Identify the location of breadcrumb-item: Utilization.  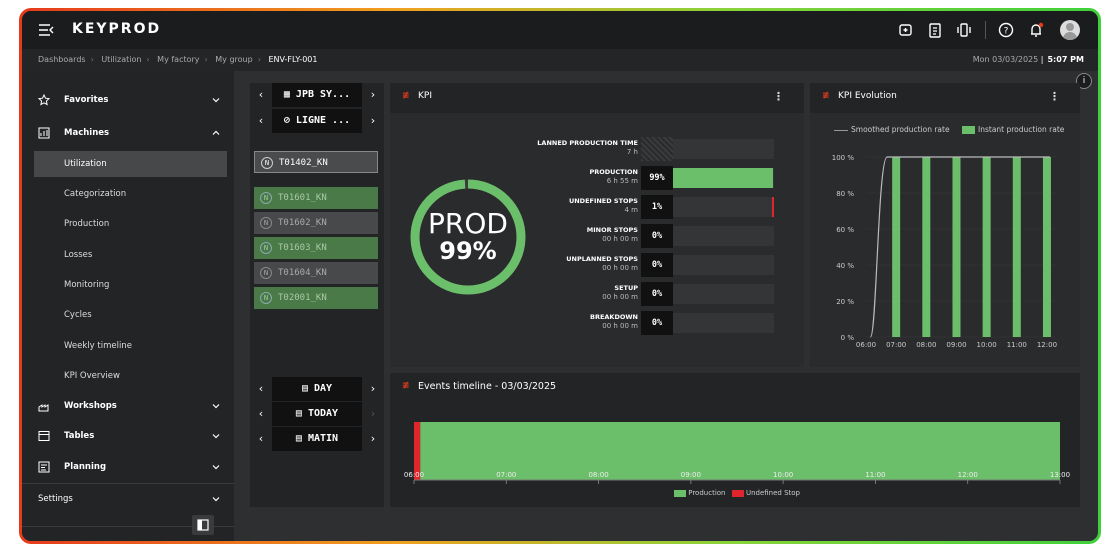
(121, 59).